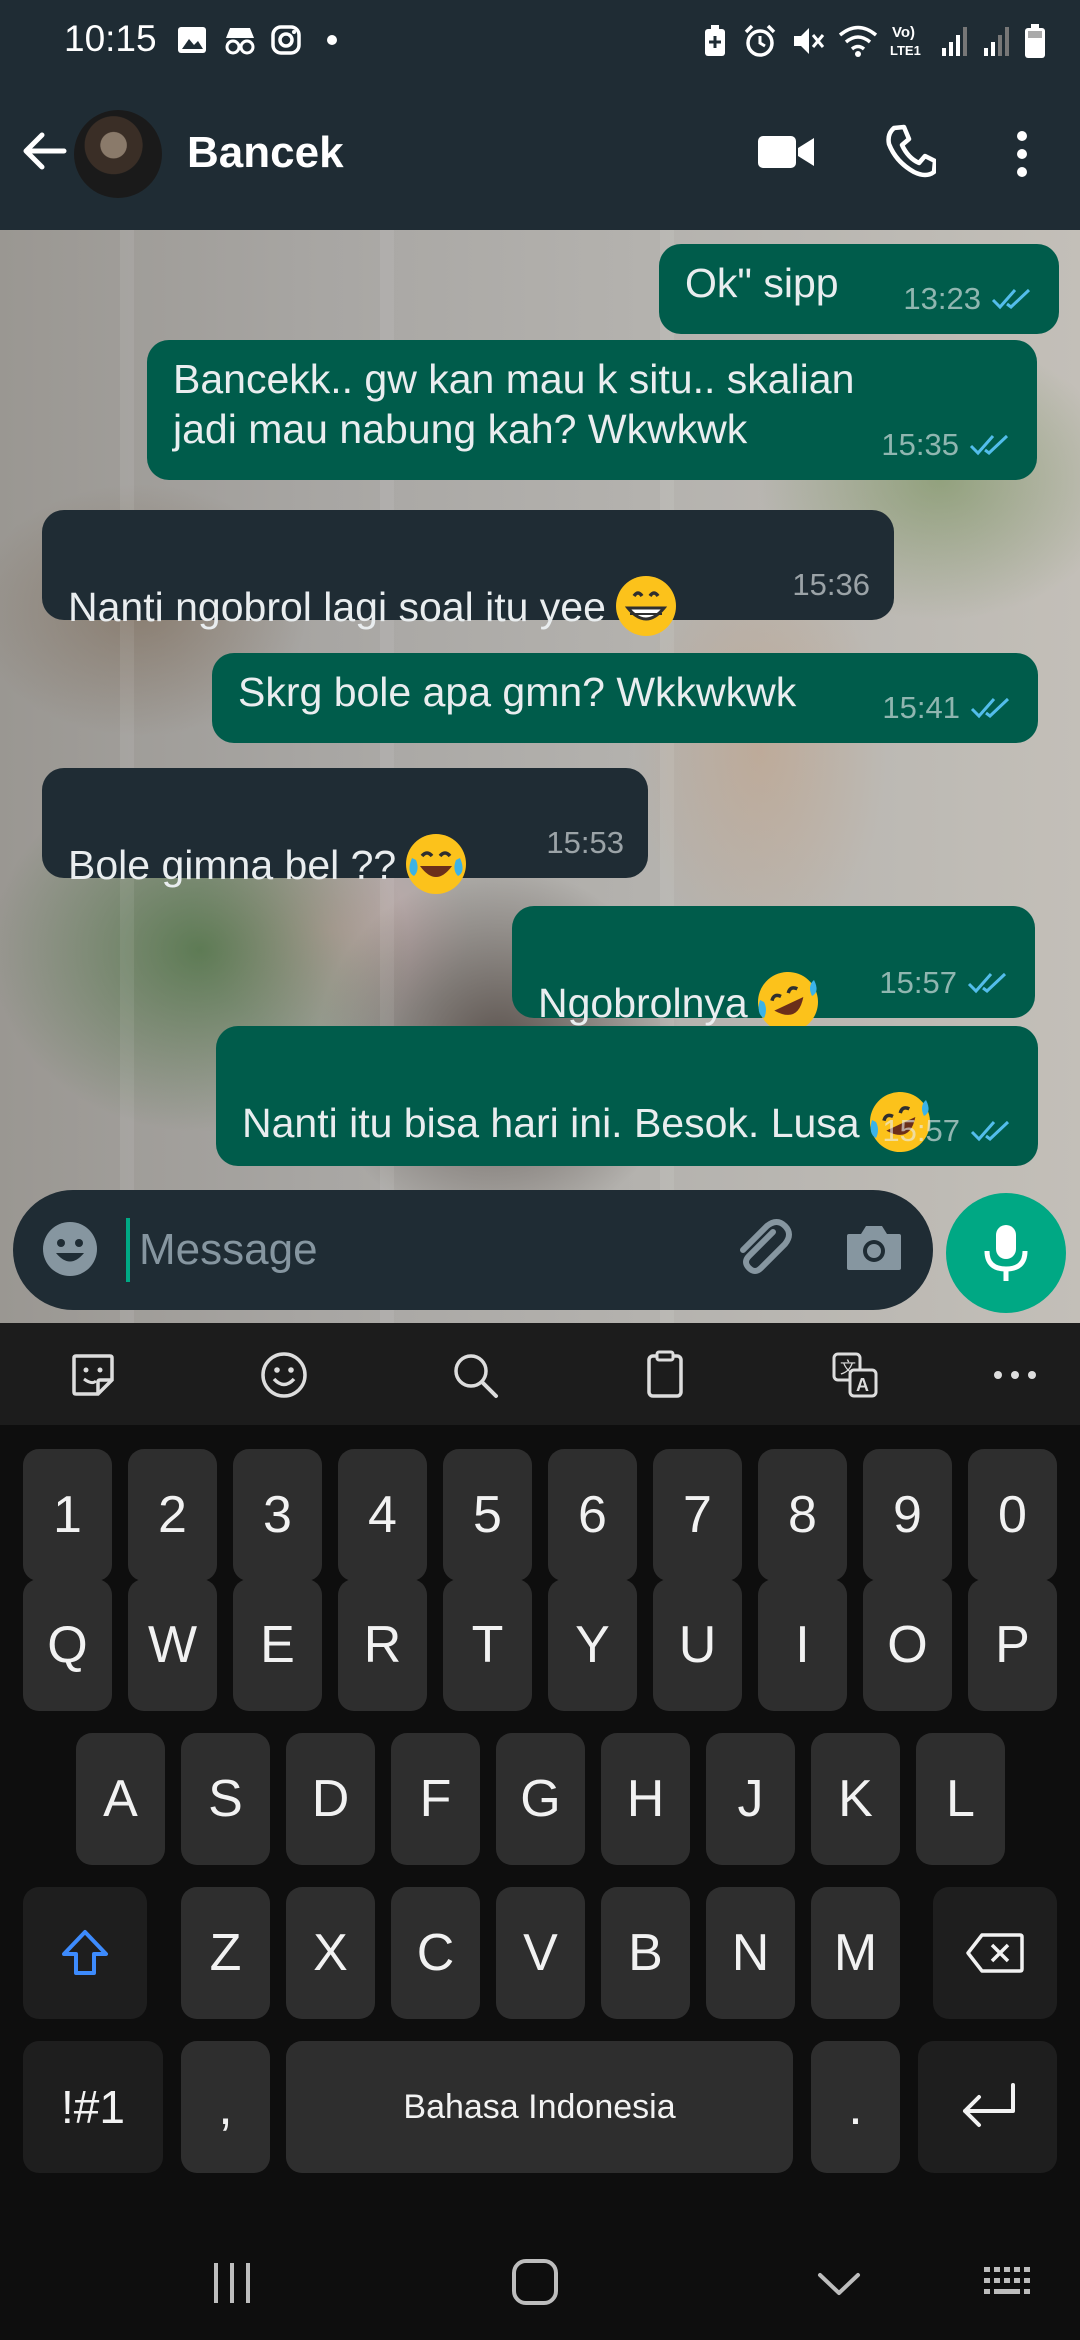 Image resolution: width=1080 pixels, height=2340 pixels. I want to click on alarm-icon, so click(760, 40).